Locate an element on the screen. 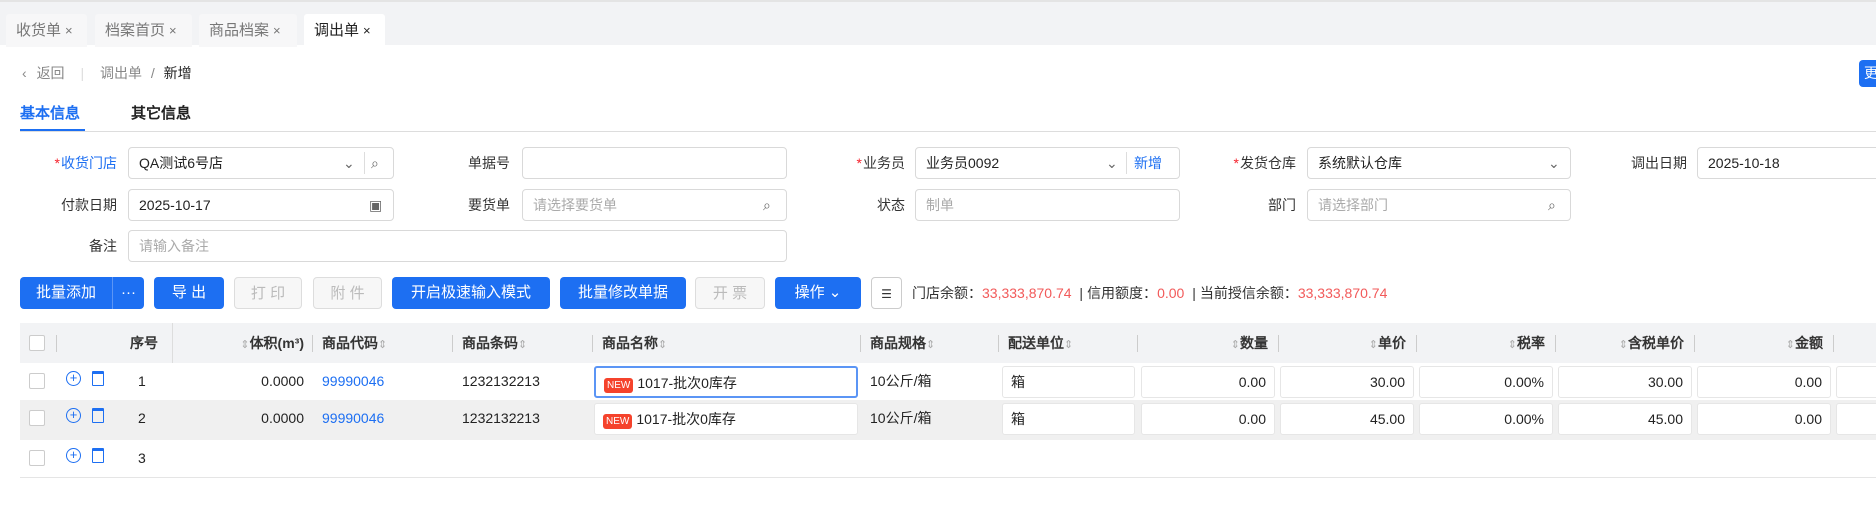 The width and height of the screenshot is (1876, 522). breadcrumb-parent: 调出单 is located at coordinates (121, 73).